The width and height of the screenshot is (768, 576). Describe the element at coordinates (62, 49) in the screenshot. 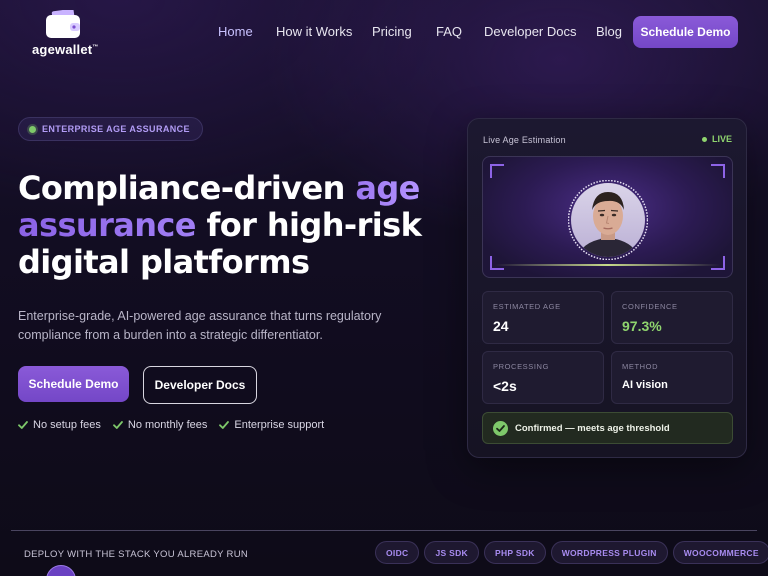

I see `brand-name: agewallet` at that location.